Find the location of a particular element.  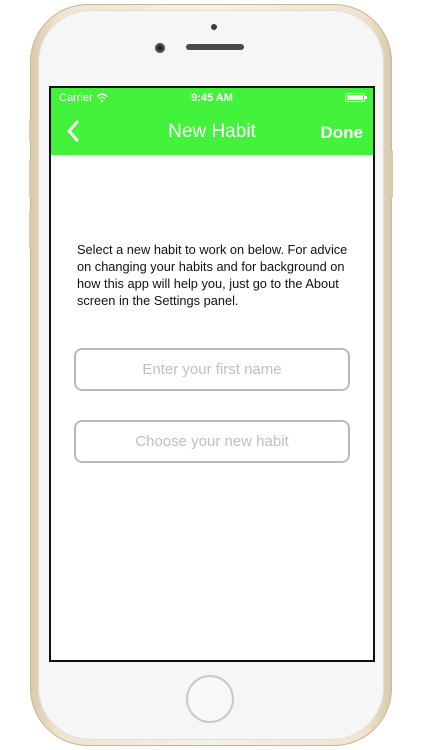

back-button is located at coordinates (73, 131).